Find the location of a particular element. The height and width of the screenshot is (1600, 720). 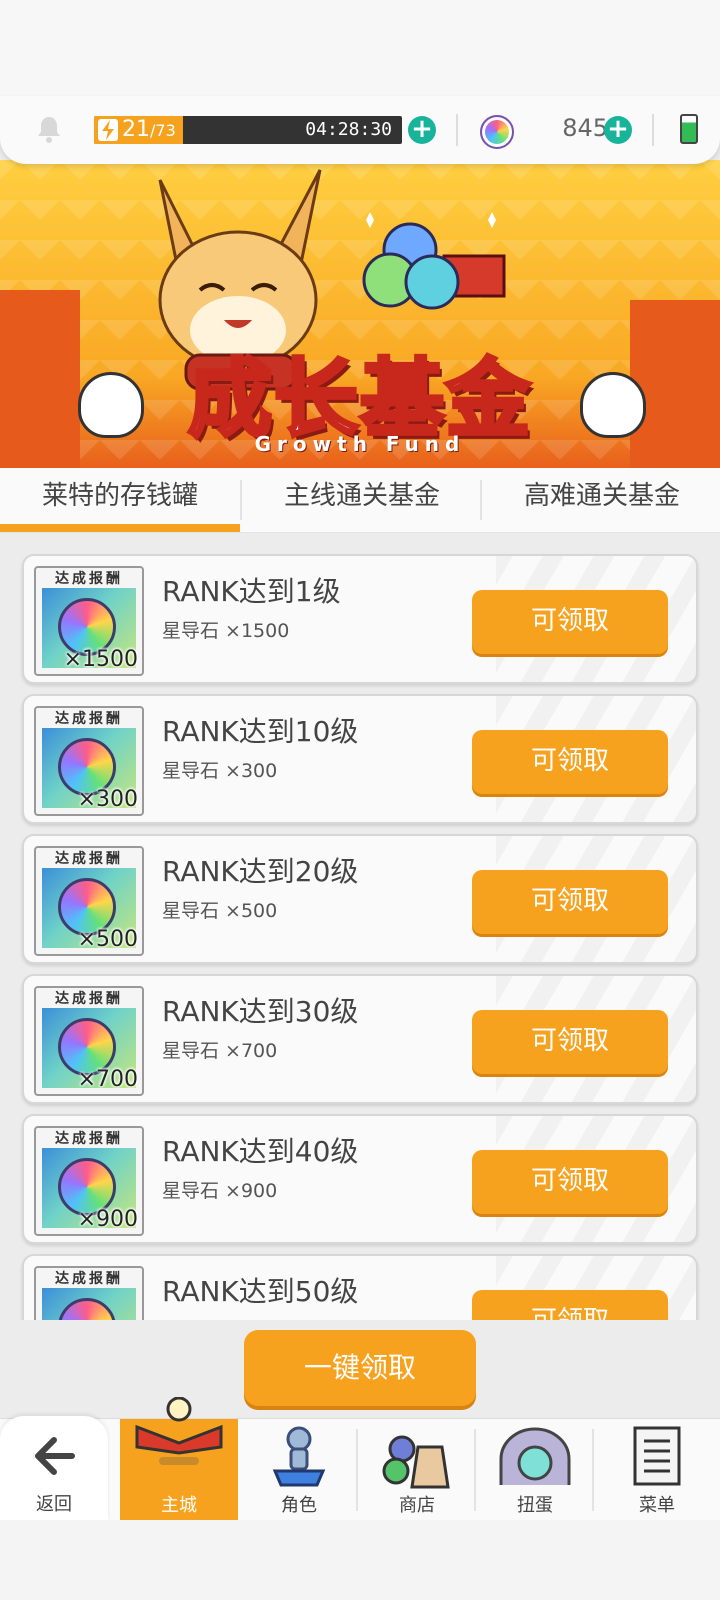

banner-subtitle: Growth Fund is located at coordinates (360, 444).